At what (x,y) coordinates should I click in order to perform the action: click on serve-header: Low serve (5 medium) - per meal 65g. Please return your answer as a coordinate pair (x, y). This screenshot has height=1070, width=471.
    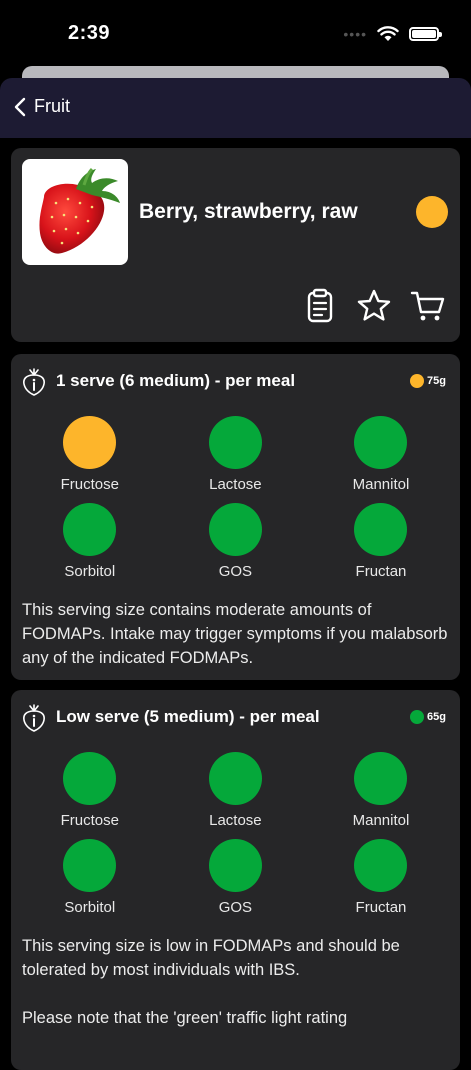
    Looking at the image, I should click on (235, 718).